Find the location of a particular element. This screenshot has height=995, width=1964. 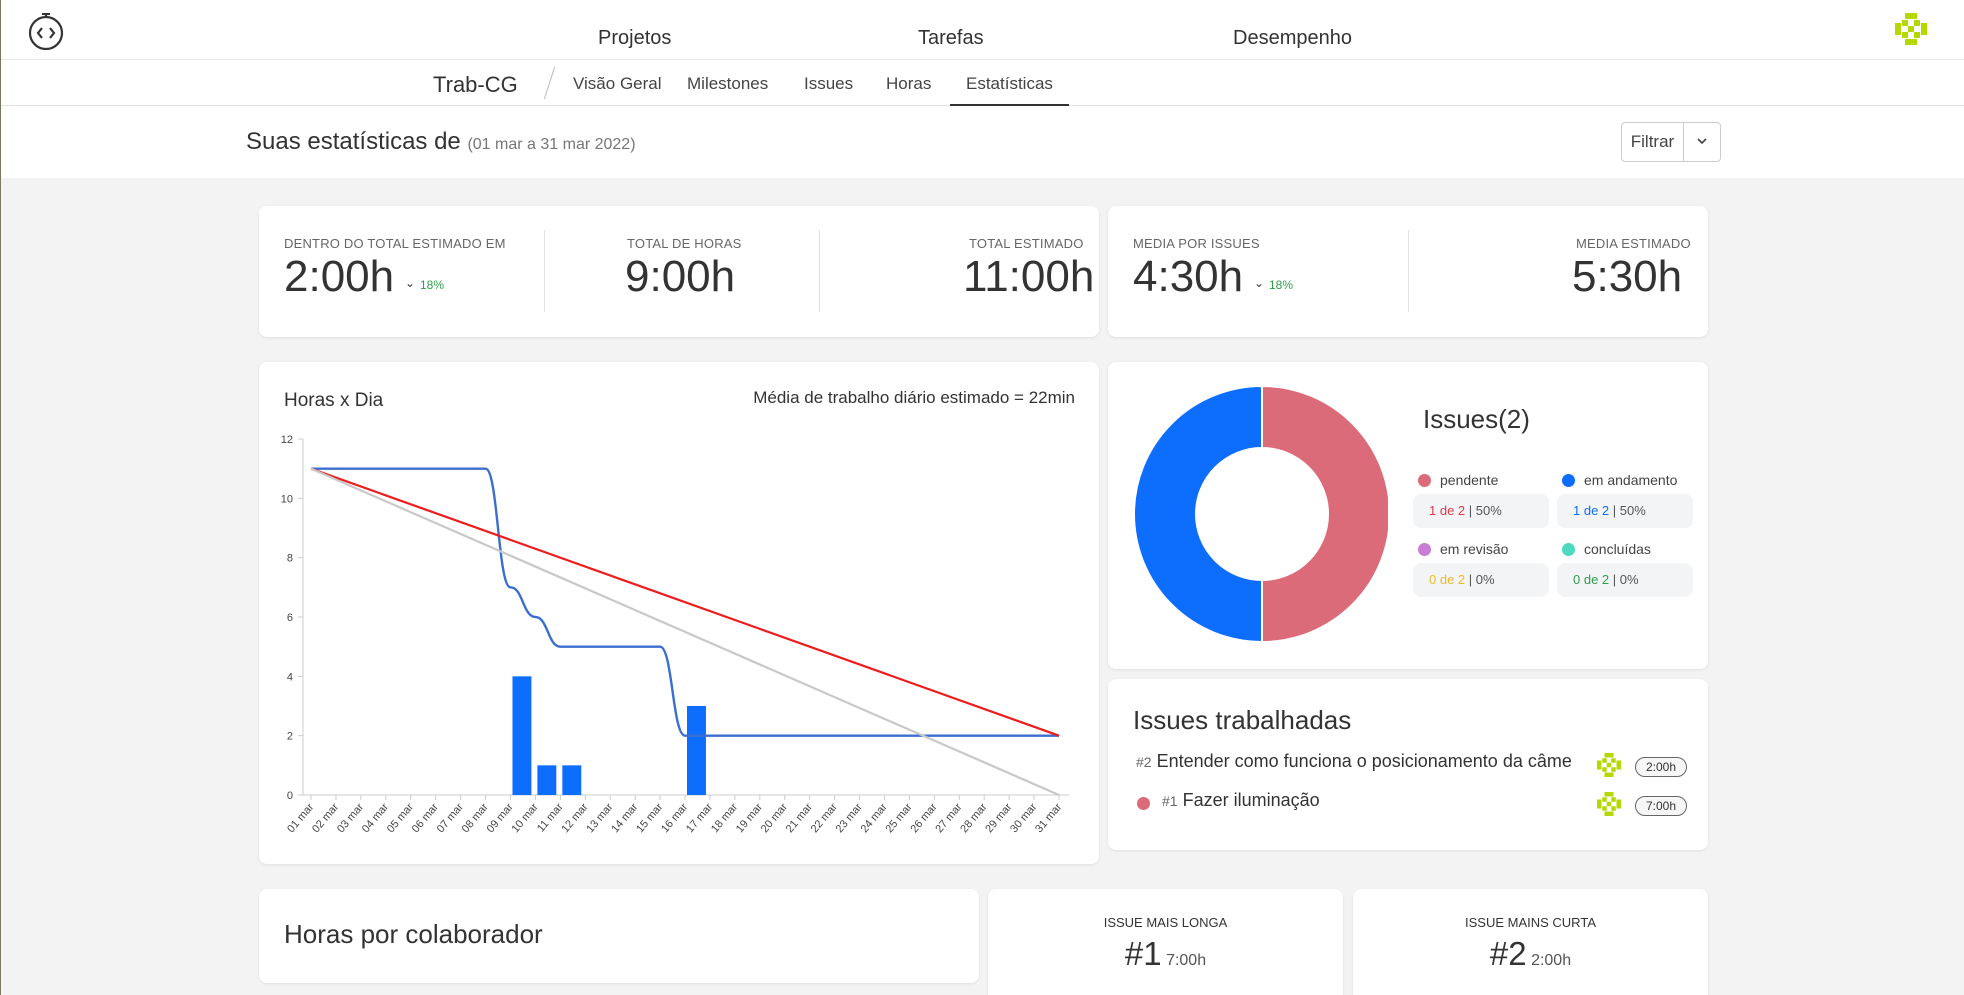

metric-label-total-horas: TOTAL DE HORAS is located at coordinates (684, 243).